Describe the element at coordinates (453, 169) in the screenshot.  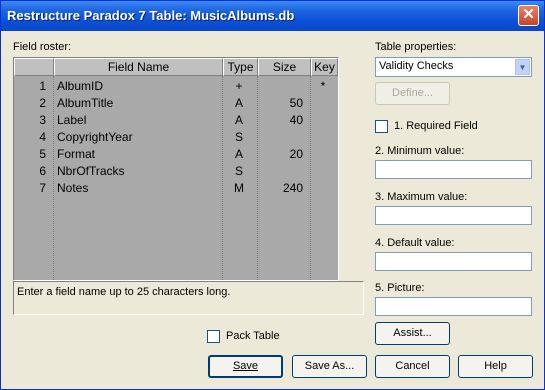
I see `minimum-value-input` at that location.